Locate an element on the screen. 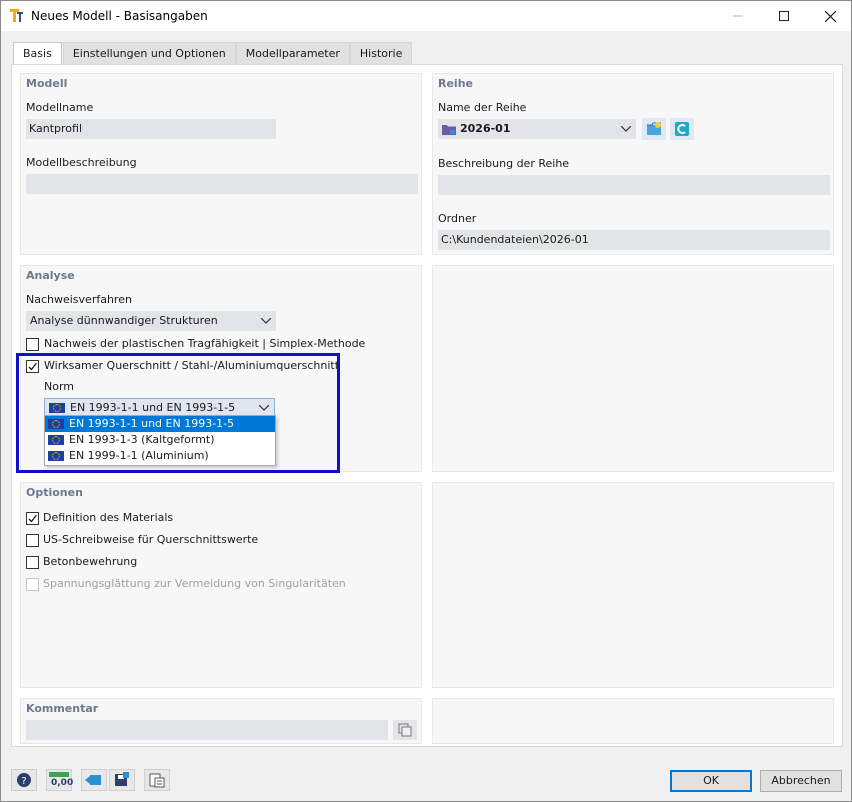 Image resolution: width=852 pixels, height=802 pixels. units-icon-text: 0,00 is located at coordinates (62, 783).